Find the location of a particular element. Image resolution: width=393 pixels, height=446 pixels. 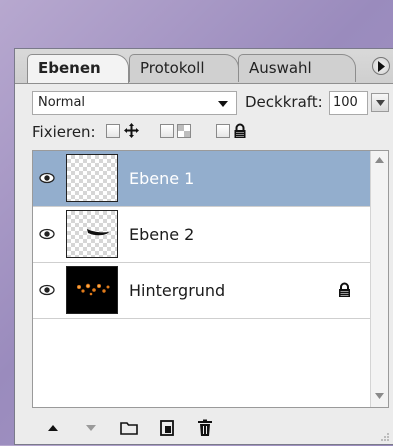

scroll-up-icon is located at coordinates (379, 160).